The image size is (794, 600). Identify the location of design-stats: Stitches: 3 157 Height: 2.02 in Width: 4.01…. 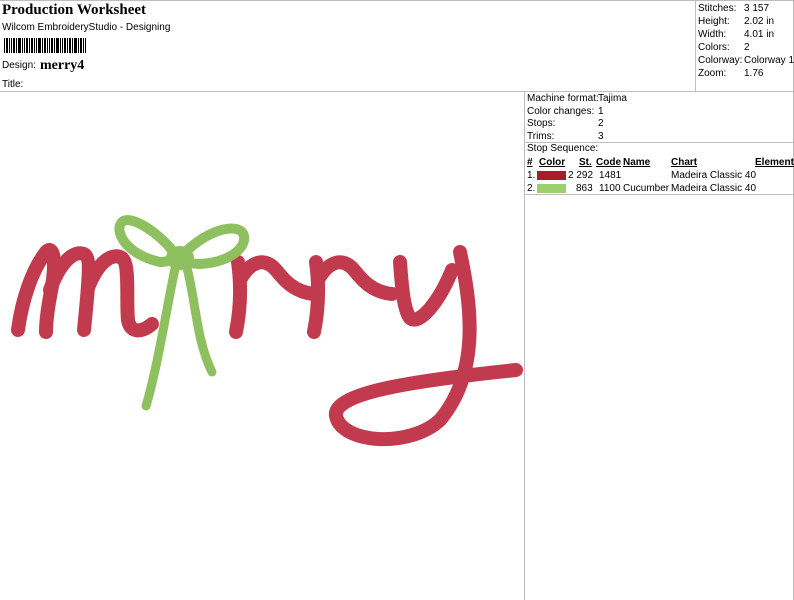
(746, 41).